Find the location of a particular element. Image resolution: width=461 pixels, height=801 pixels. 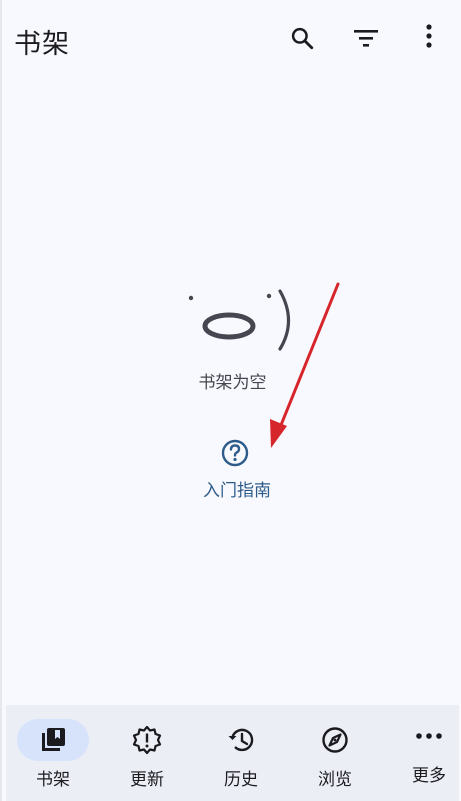

search-icon is located at coordinates (302, 38).